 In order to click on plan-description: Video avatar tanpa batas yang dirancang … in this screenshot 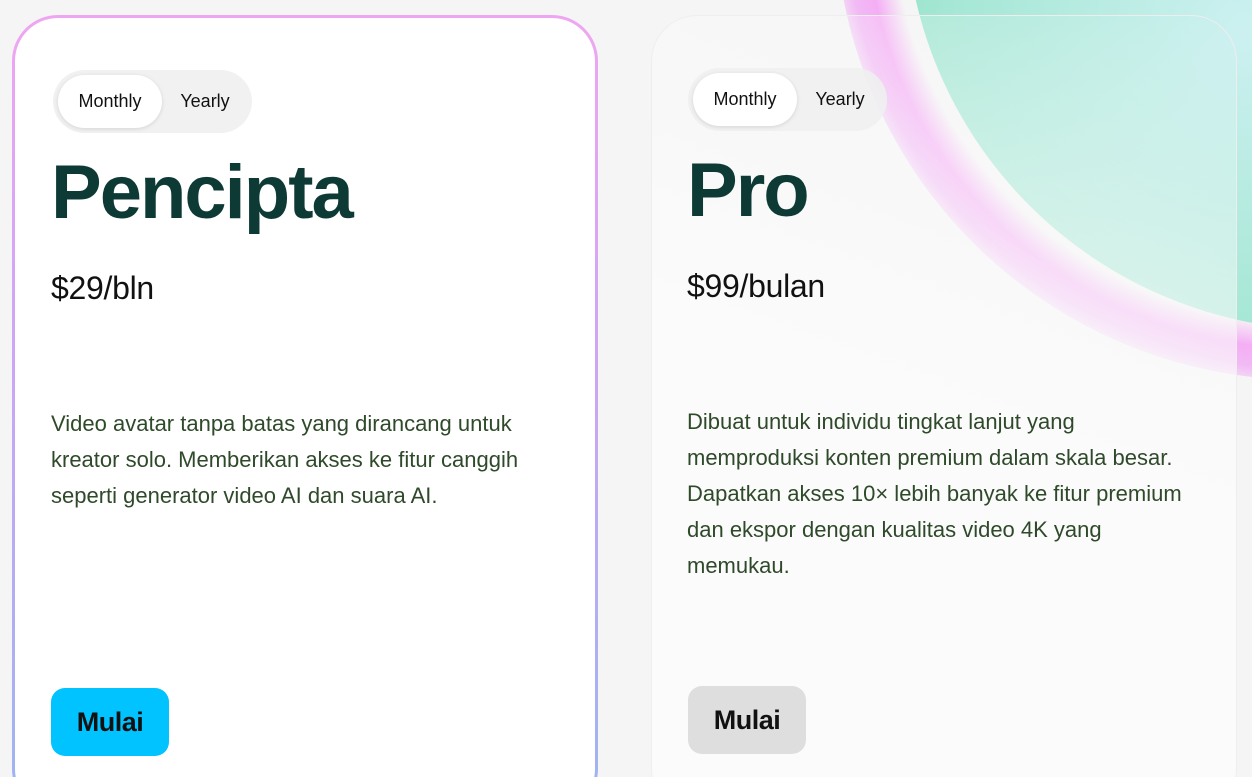, I will do `click(285, 459)`.